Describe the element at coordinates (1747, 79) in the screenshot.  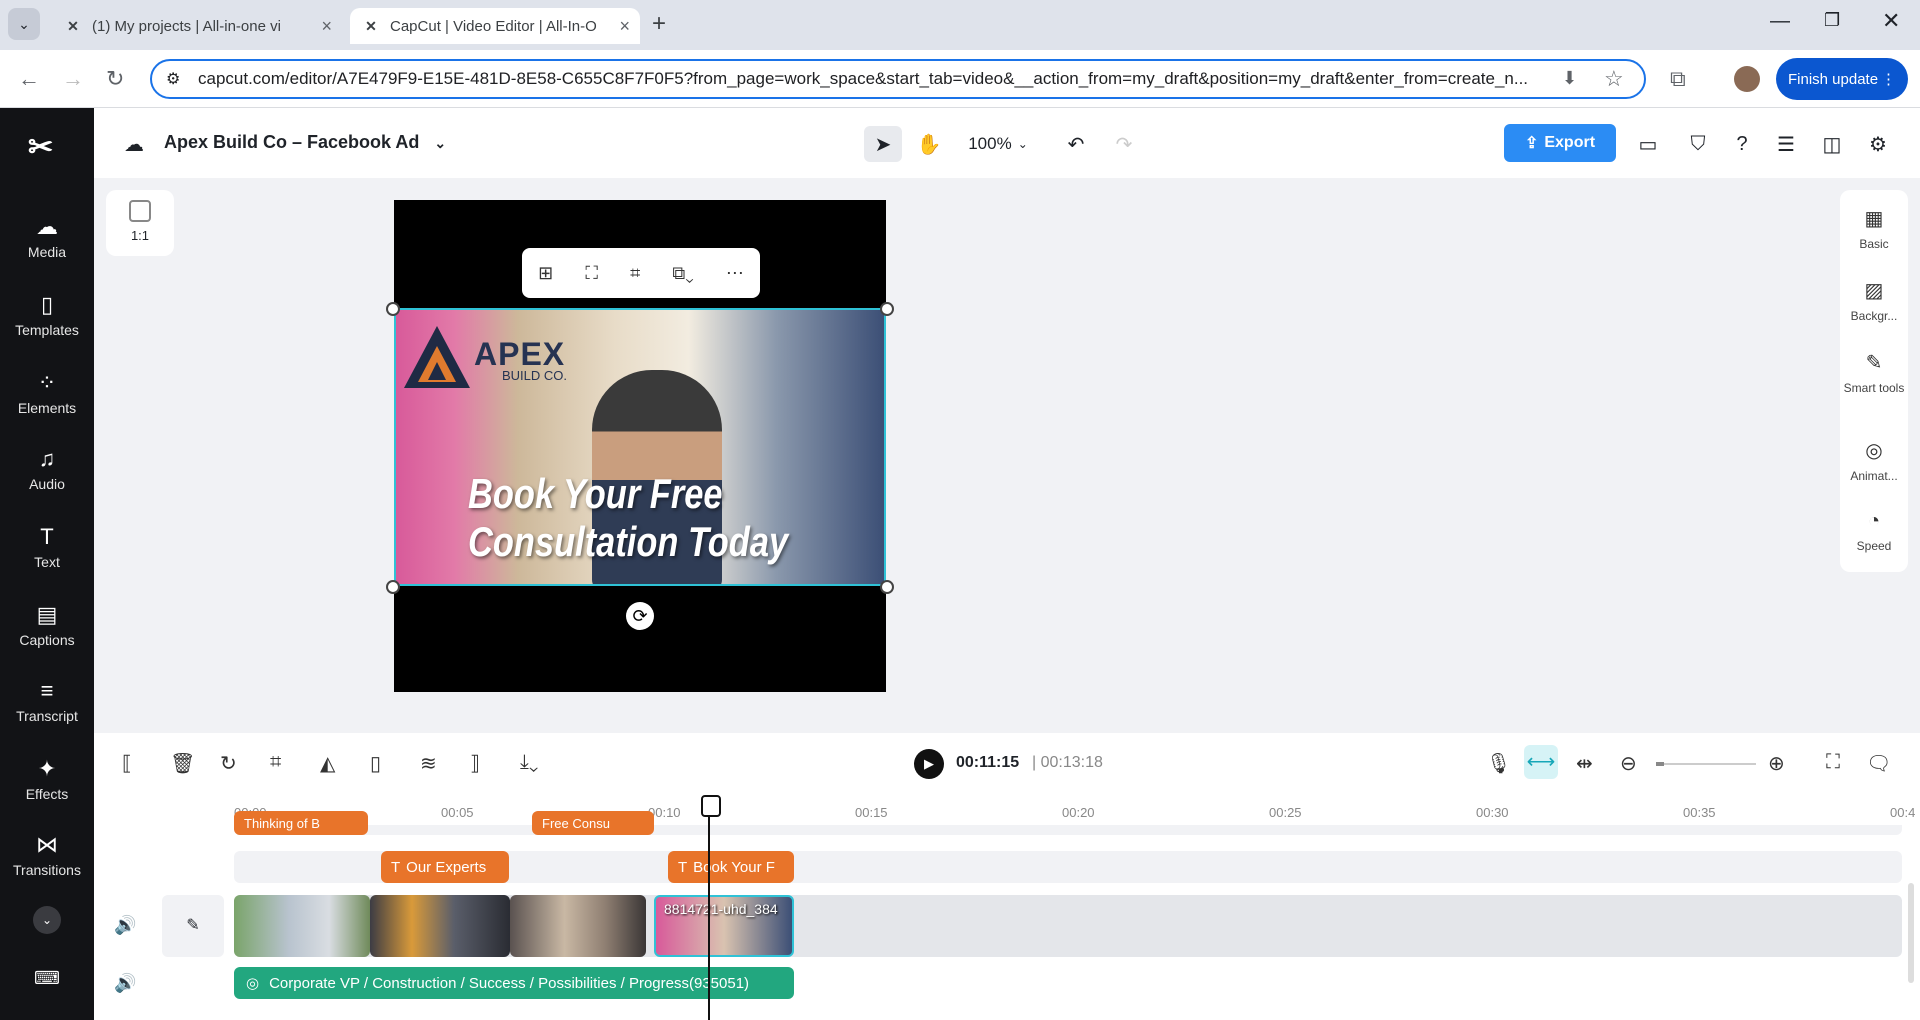
I see `profile-avatar` at that location.